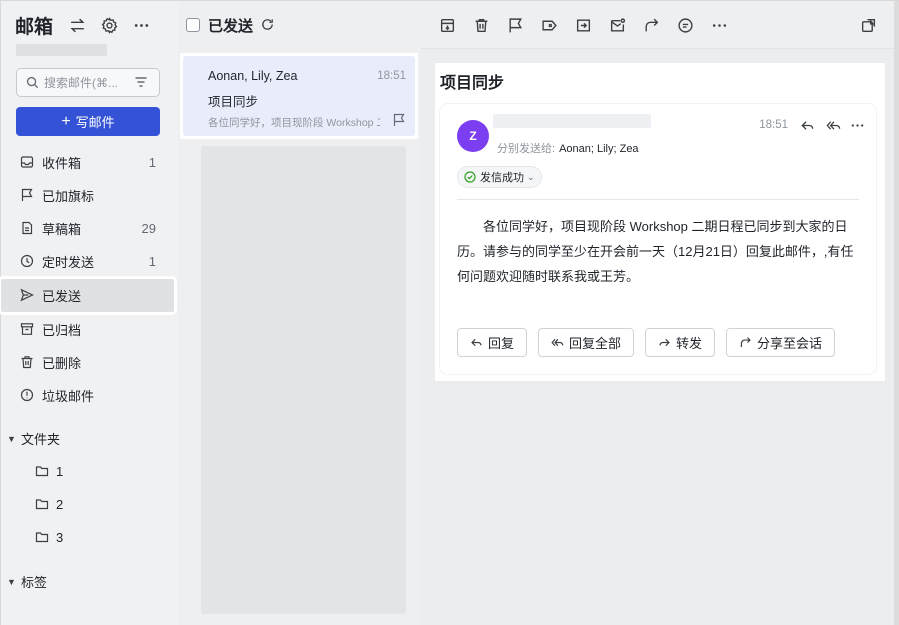 This screenshot has width=899, height=625. I want to click on section-label: 文件夹, so click(41, 439).